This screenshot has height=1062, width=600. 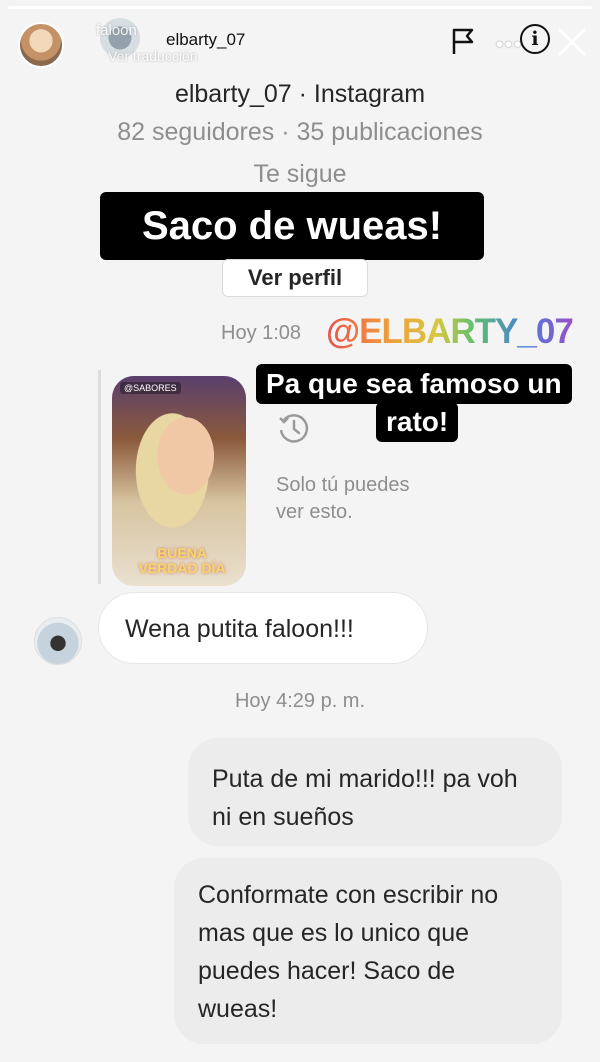 What do you see at coordinates (375, 792) in the screenshot?
I see `outgoing-message: Puta de mi marido!!! pa voh ni en sueños` at bounding box center [375, 792].